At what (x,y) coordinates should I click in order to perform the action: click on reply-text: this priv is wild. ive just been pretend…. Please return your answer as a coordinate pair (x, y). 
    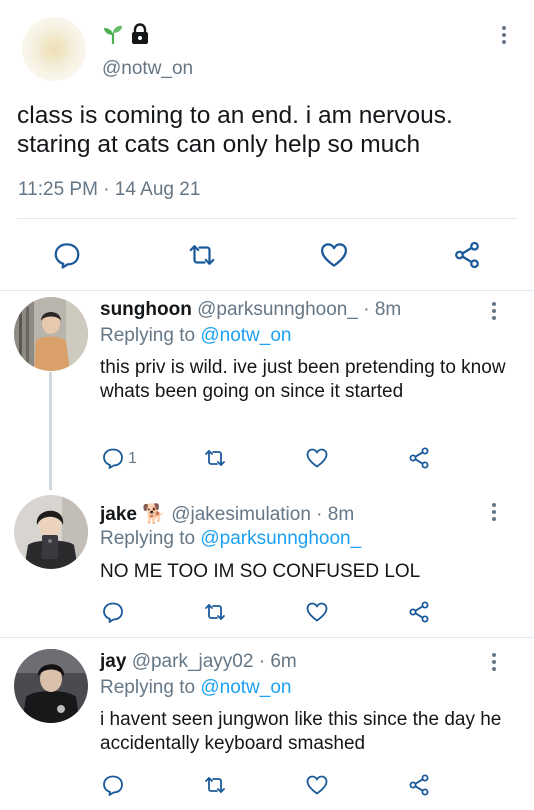
    Looking at the image, I should click on (303, 379).